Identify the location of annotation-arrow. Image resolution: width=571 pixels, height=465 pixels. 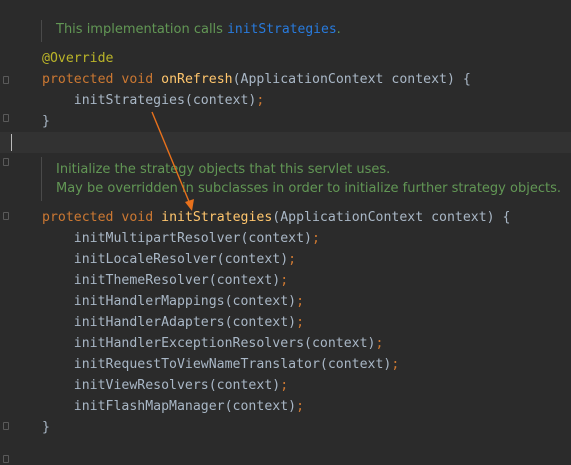
(172, 161).